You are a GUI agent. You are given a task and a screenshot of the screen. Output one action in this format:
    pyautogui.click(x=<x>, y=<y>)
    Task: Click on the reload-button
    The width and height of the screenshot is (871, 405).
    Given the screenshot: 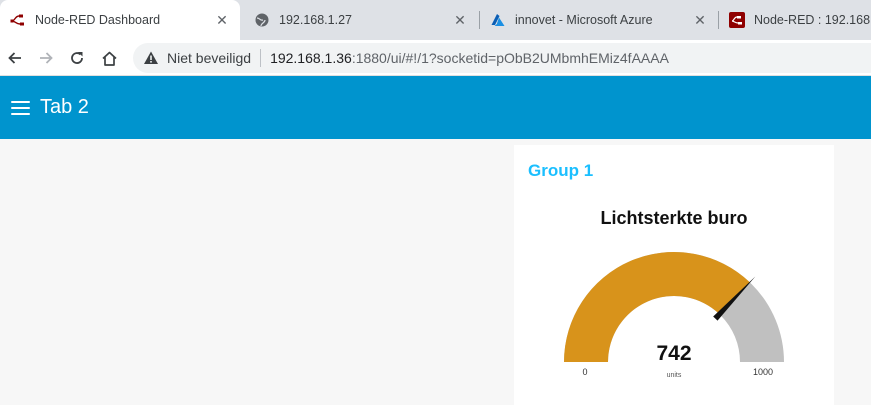 What is the action you would take?
    pyautogui.click(x=77, y=58)
    